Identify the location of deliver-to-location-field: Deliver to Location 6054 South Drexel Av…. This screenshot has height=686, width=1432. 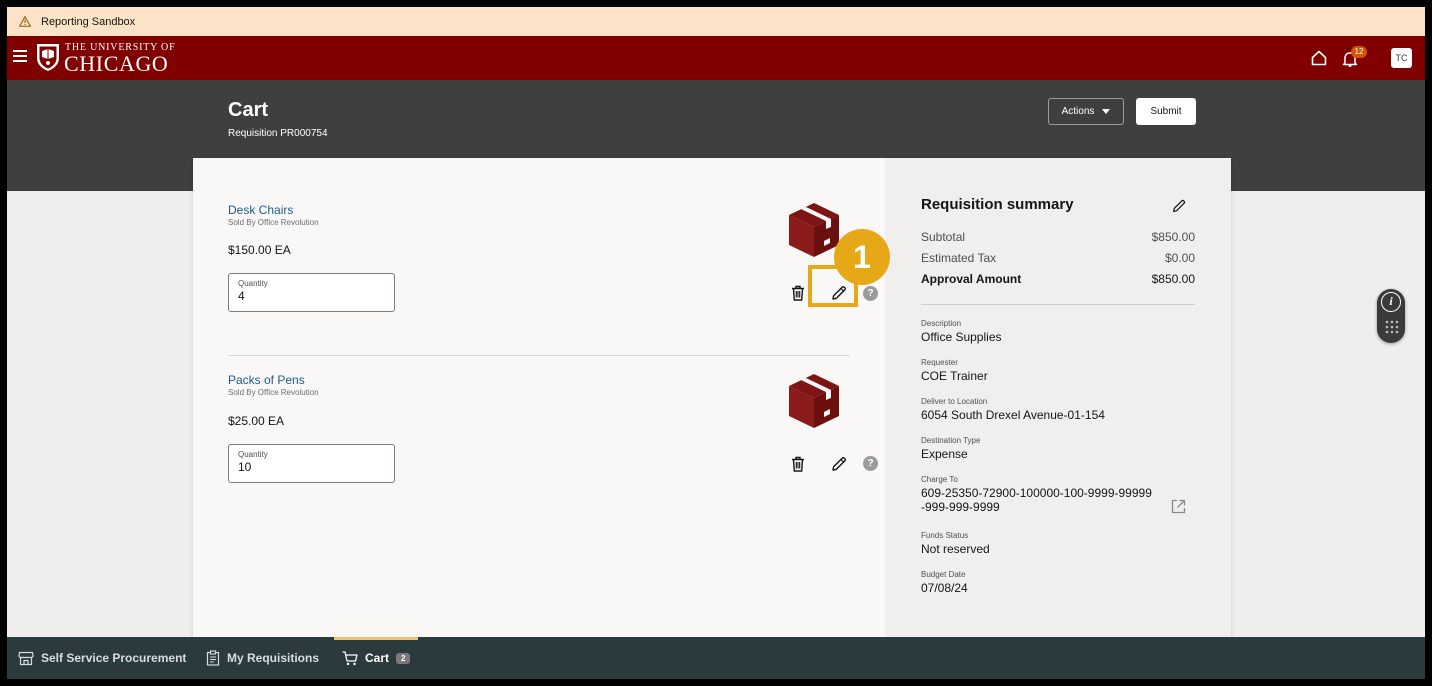
(1041, 409).